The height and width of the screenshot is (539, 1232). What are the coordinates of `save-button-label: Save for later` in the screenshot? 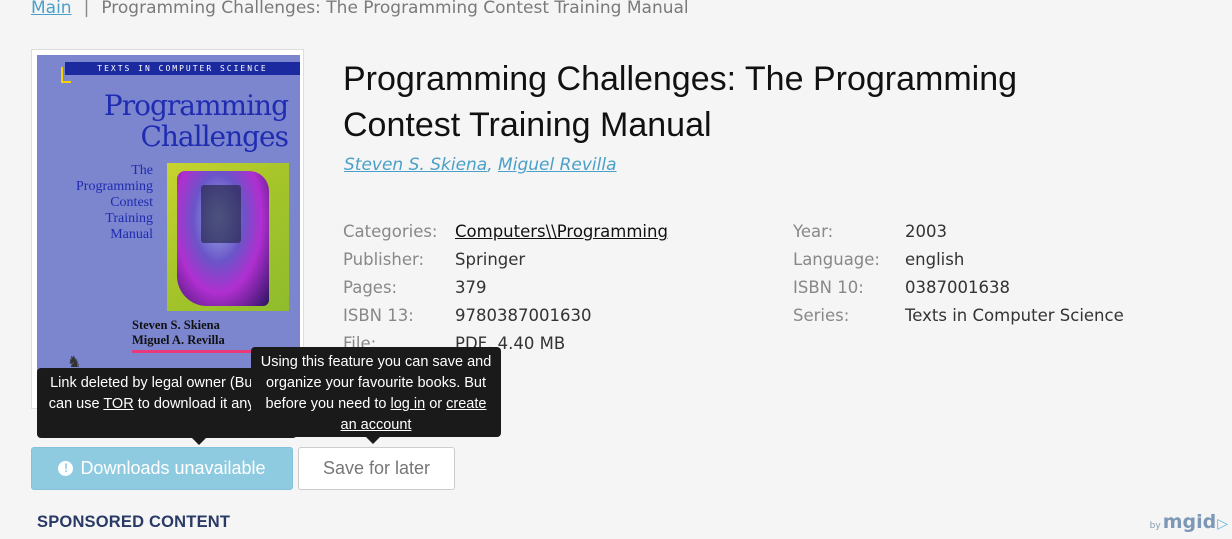 It's located at (376, 468).